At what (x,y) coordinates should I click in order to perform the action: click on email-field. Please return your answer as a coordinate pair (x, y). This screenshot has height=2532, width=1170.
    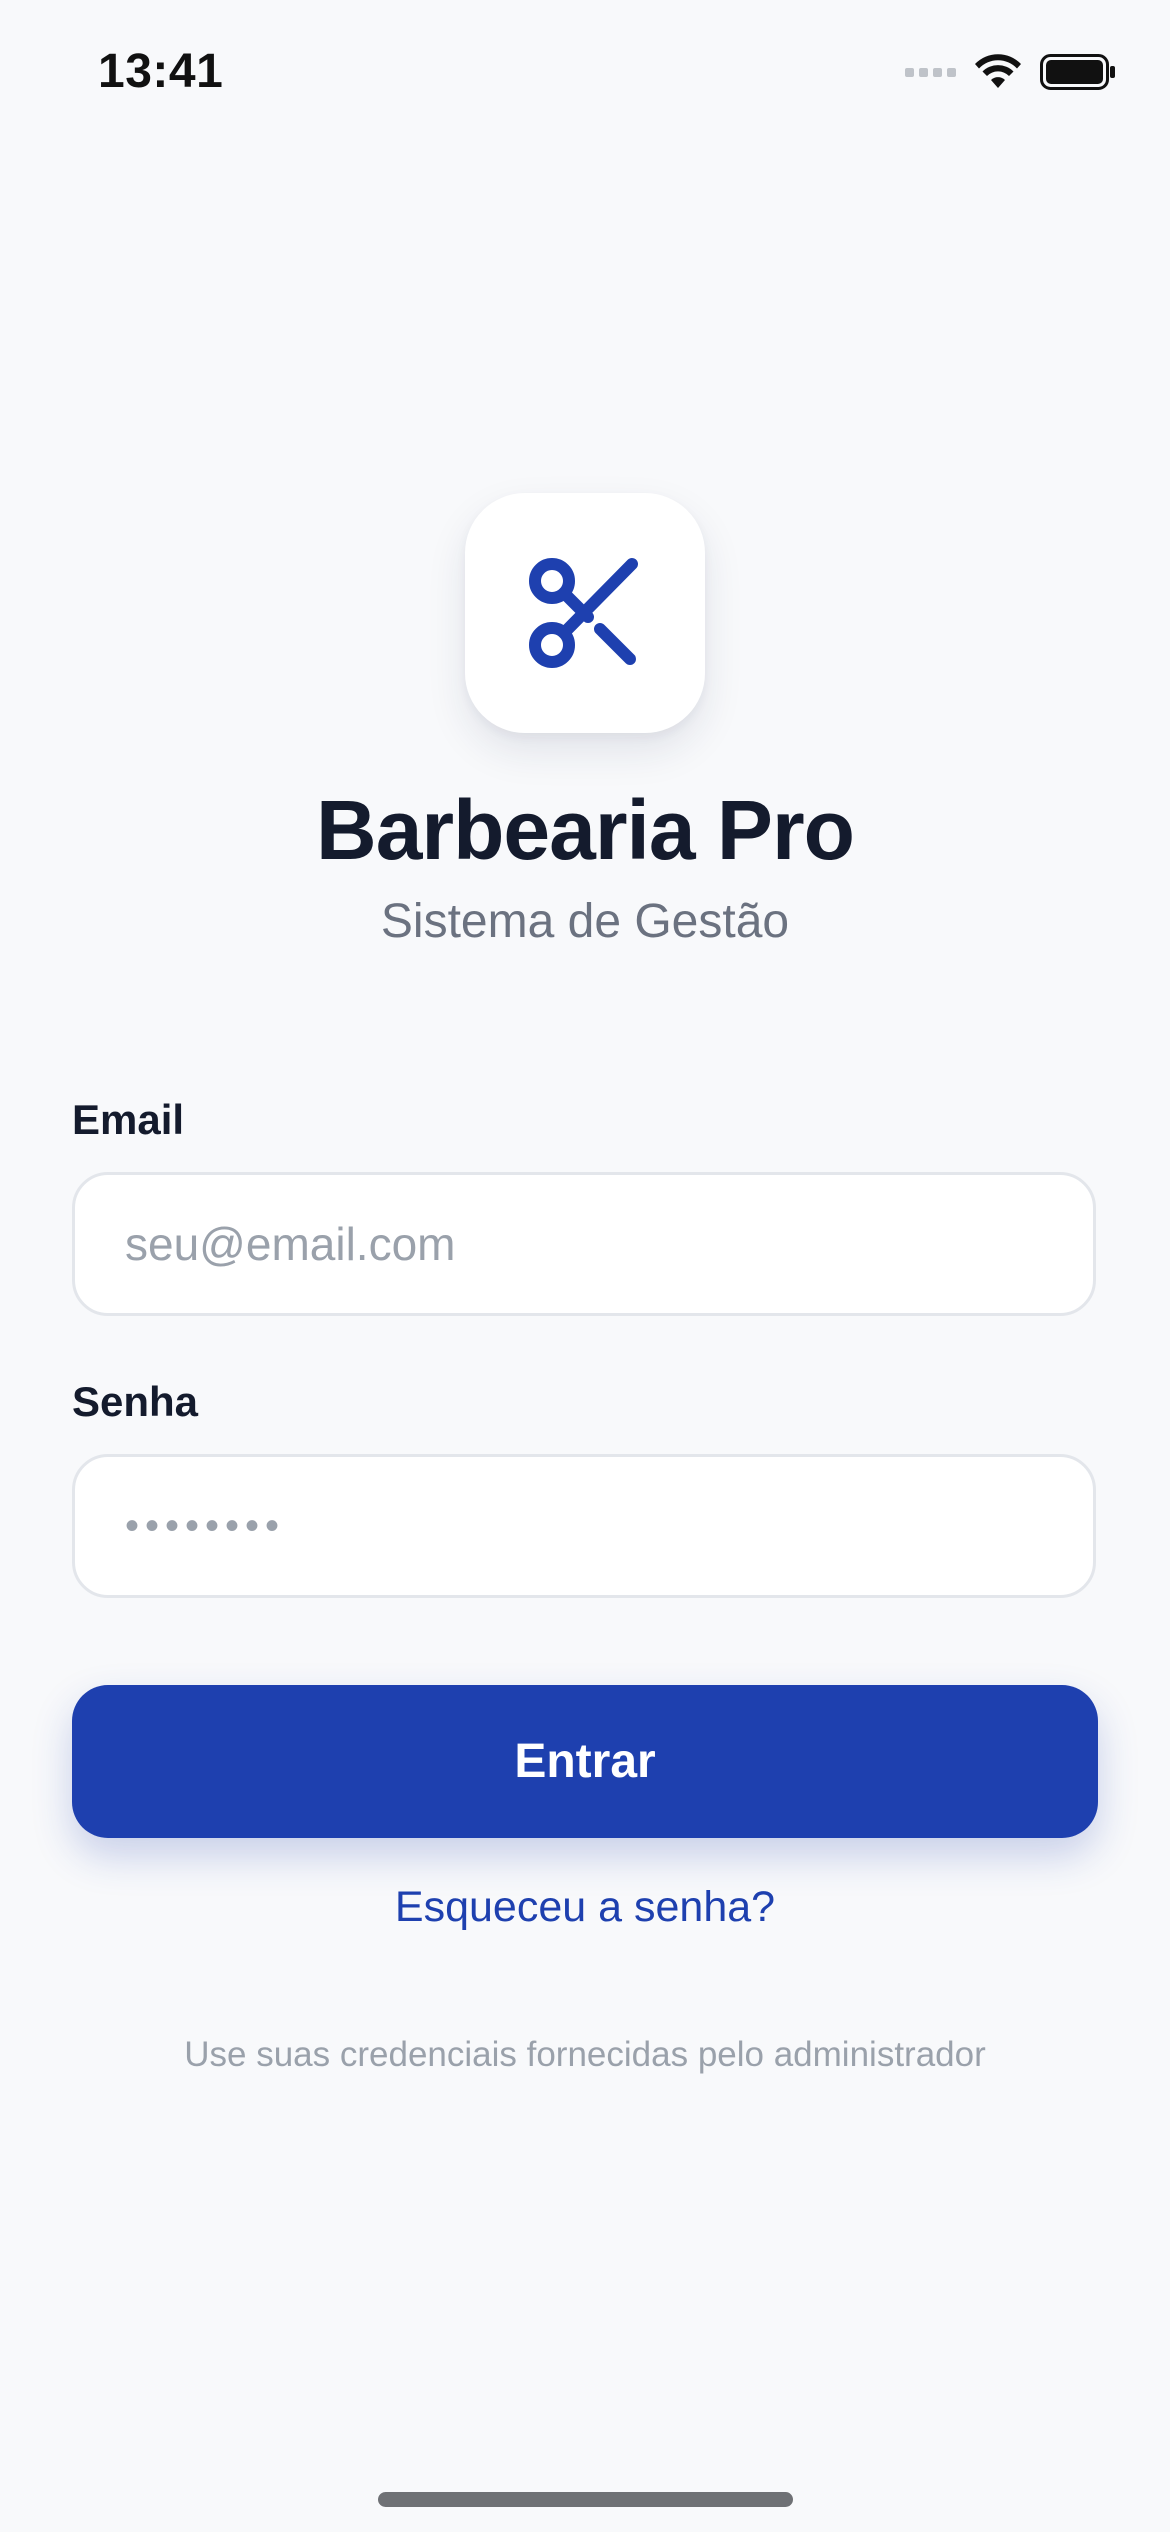
    Looking at the image, I should click on (575, 1244).